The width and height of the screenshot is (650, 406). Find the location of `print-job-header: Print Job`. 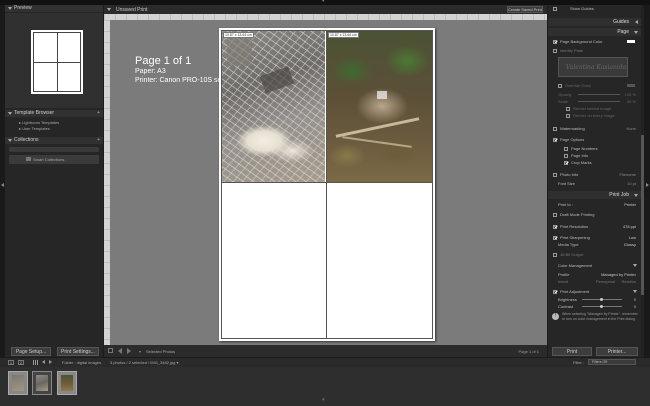

print-job-header: Print Job is located at coordinates (594, 195).